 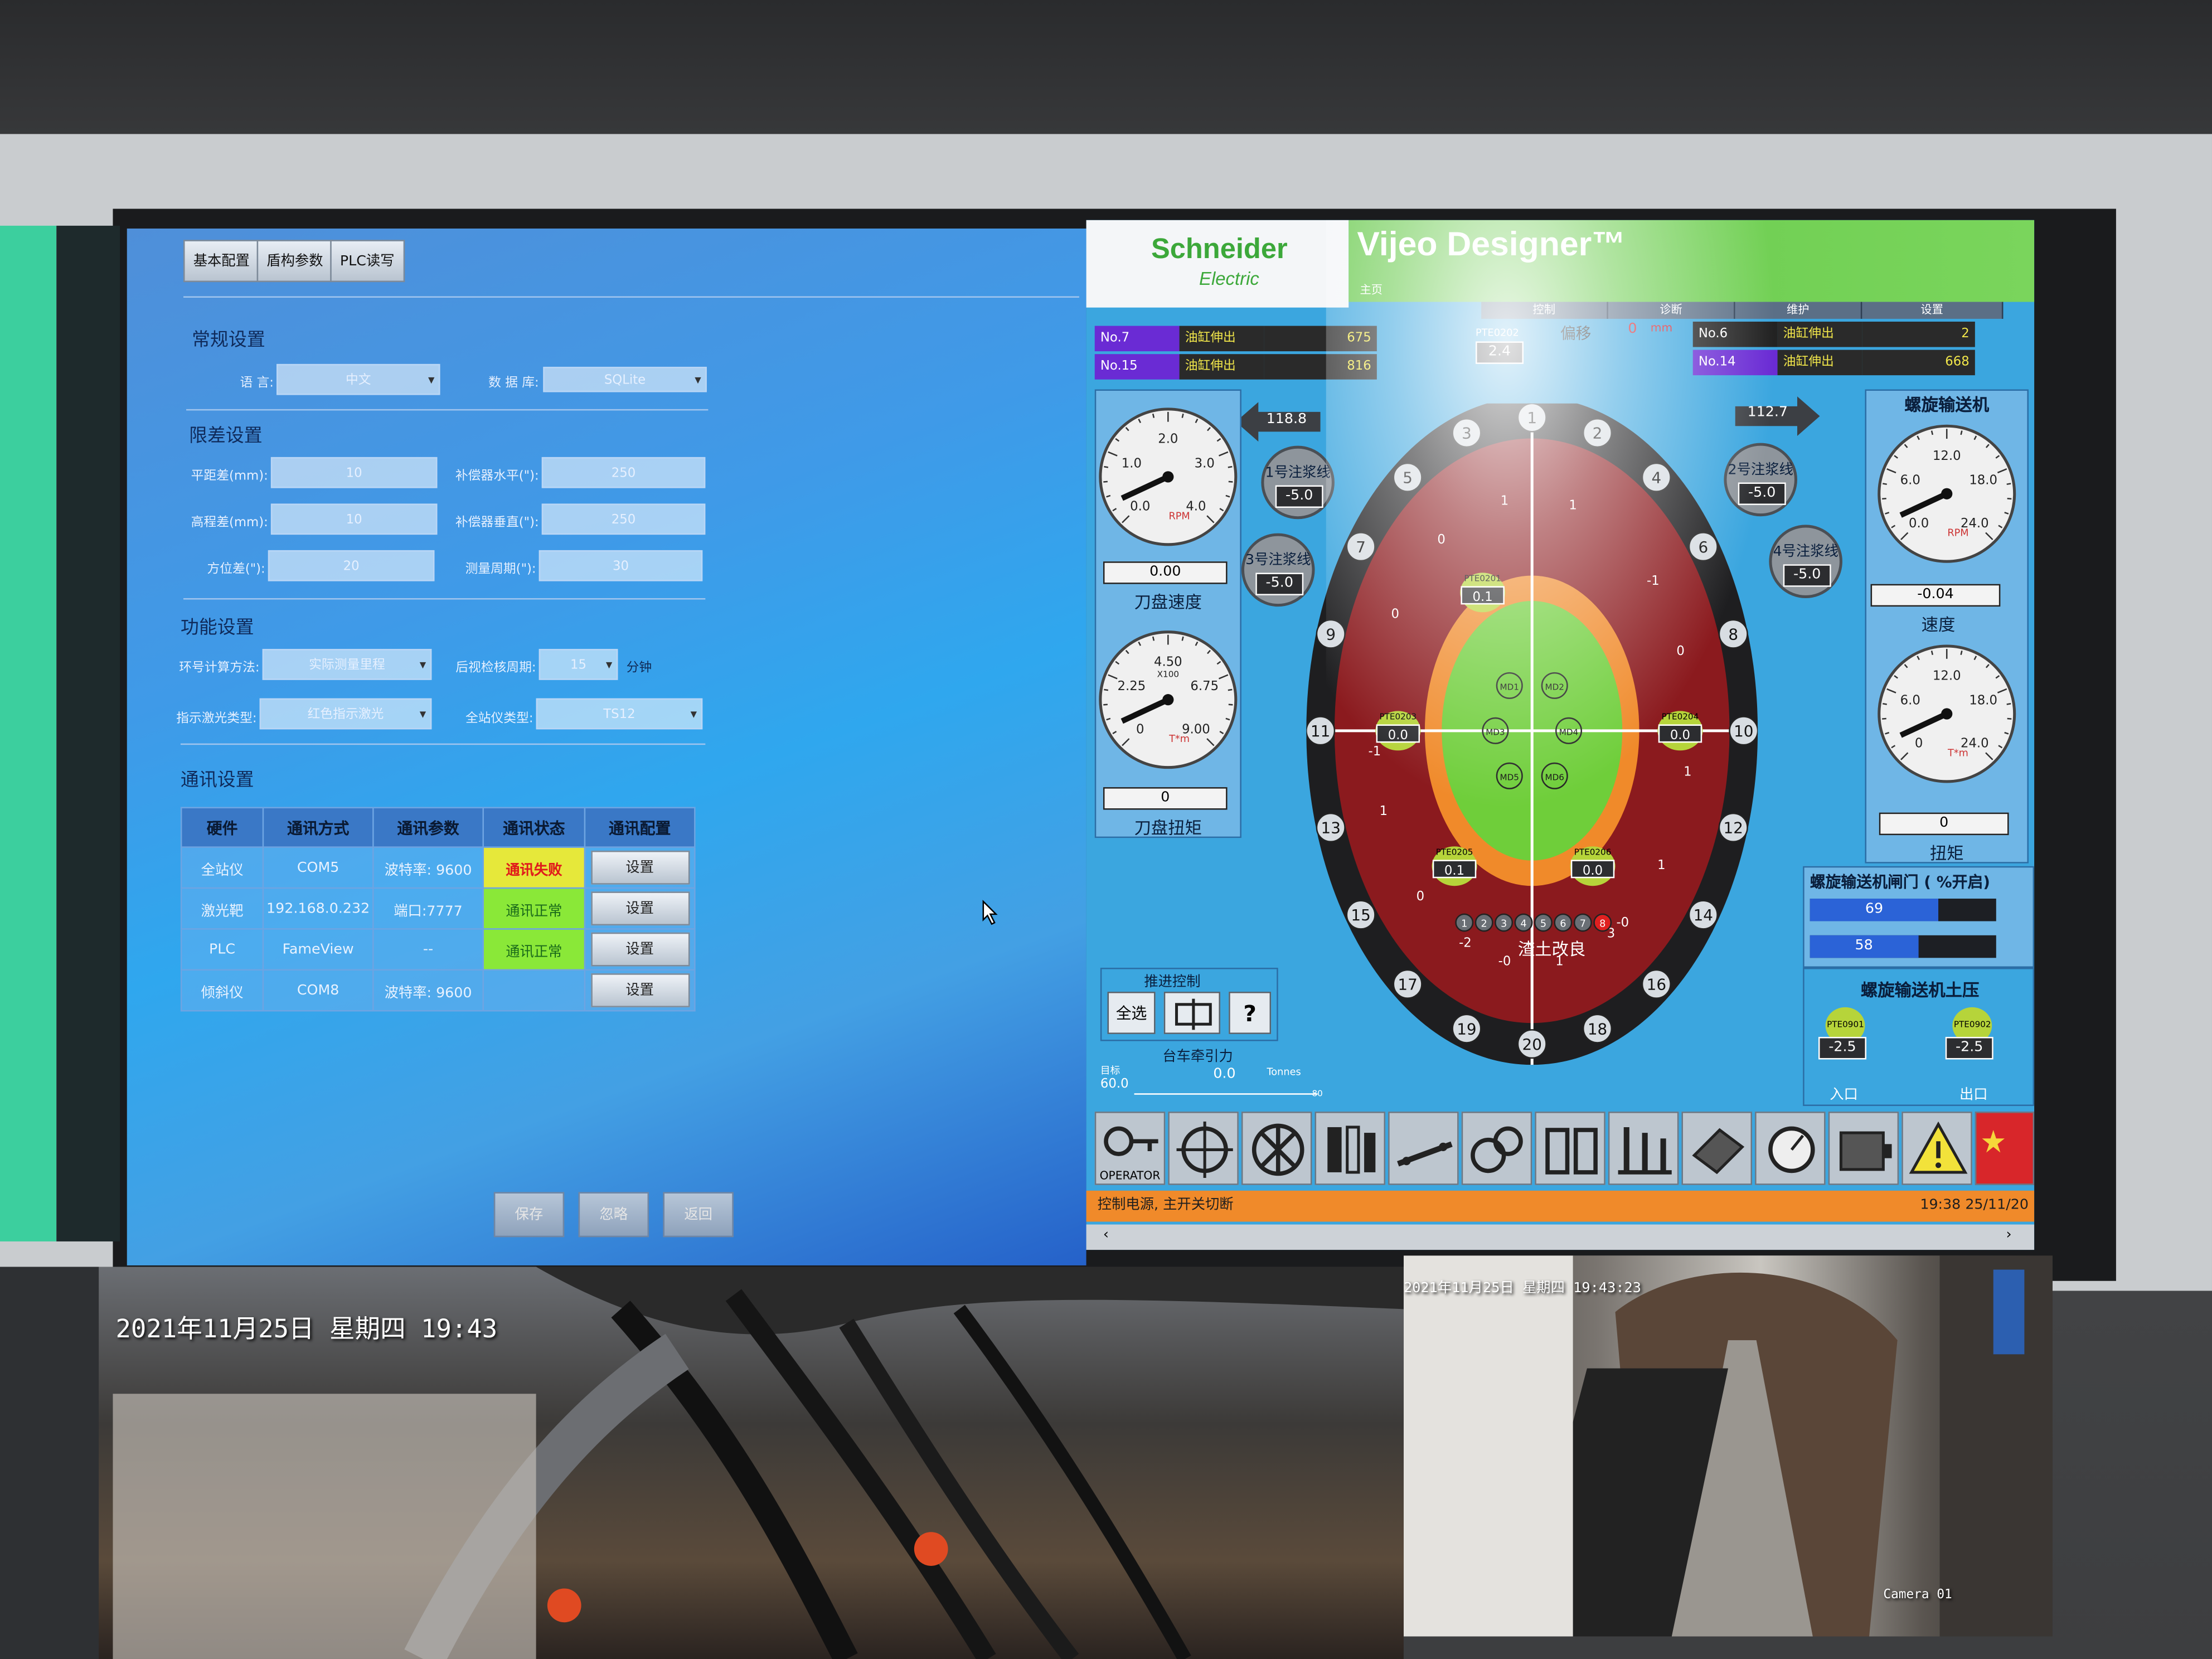 What do you see at coordinates (1680, 651) in the screenshot?
I see `dial-inner-mark: 0` at bounding box center [1680, 651].